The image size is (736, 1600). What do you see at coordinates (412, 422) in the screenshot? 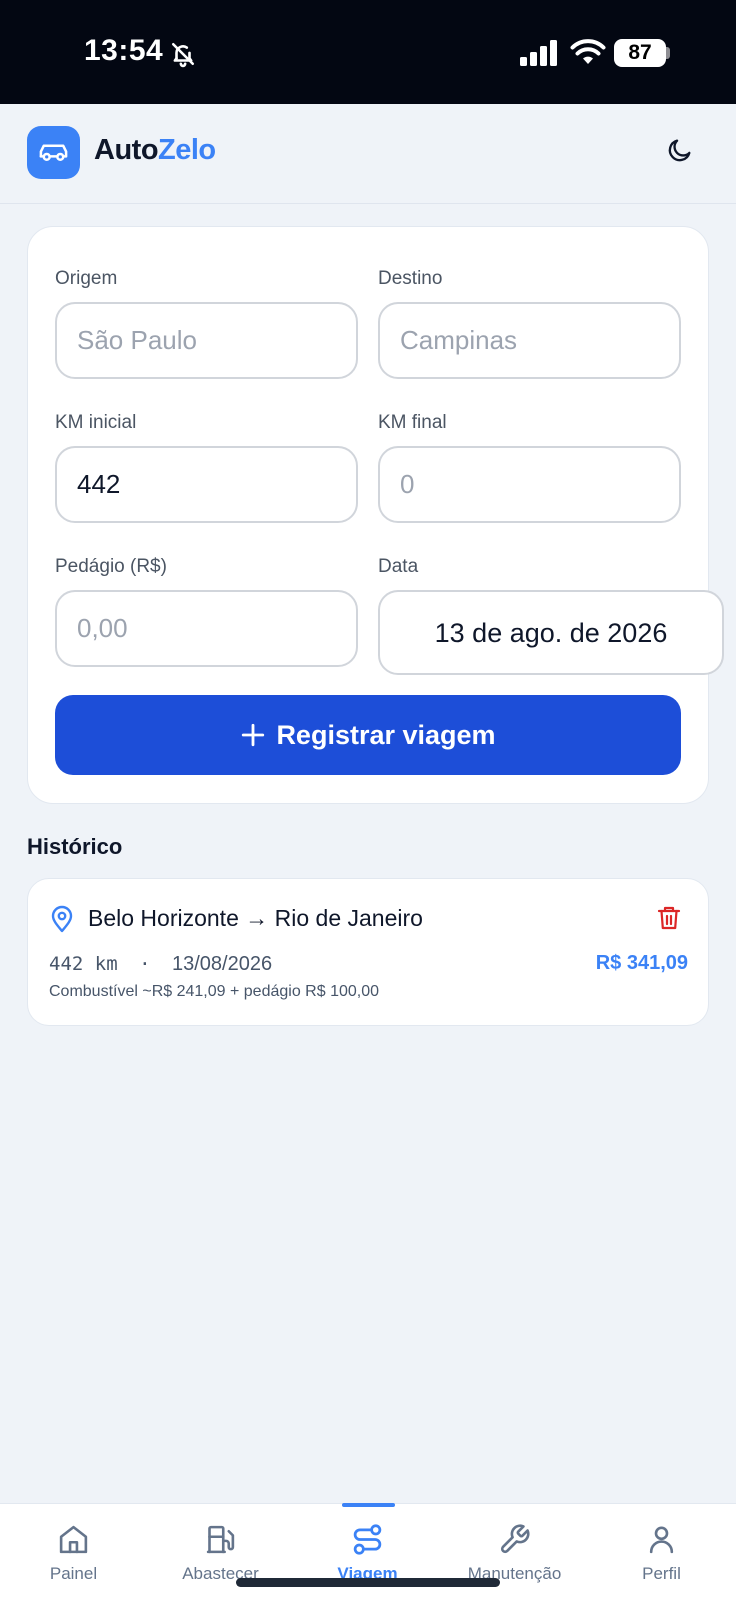
I see `km-end-label: KM final` at bounding box center [412, 422].